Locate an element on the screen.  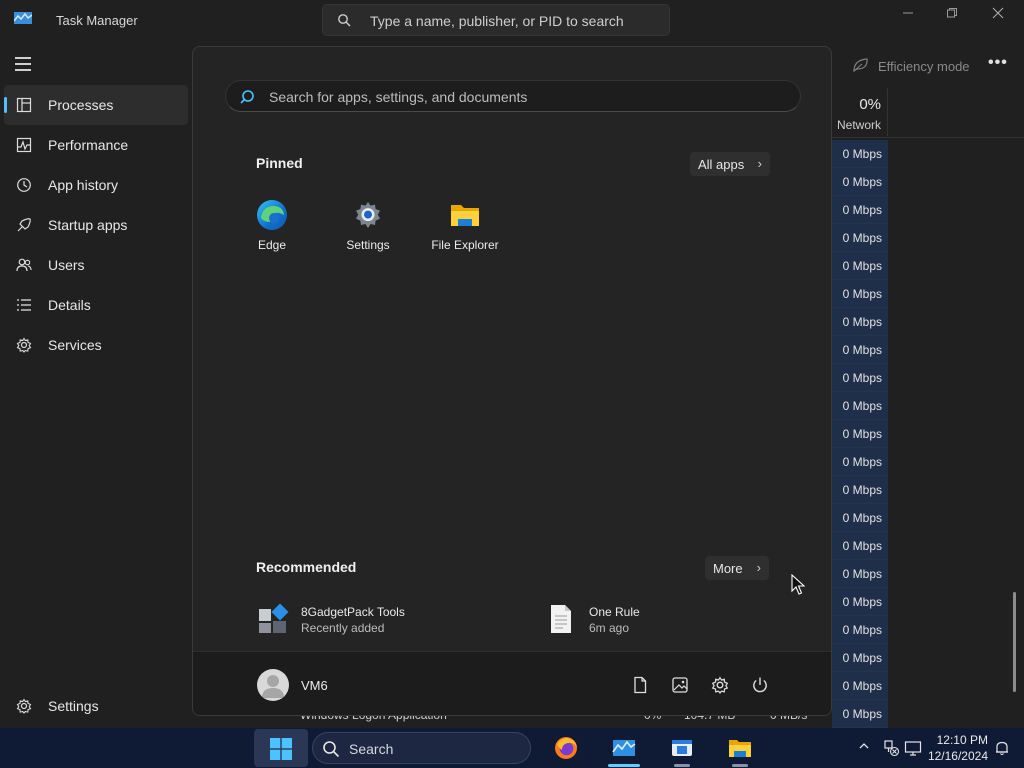
pinned-app-settings: Settings is located at coordinates (368, 228).